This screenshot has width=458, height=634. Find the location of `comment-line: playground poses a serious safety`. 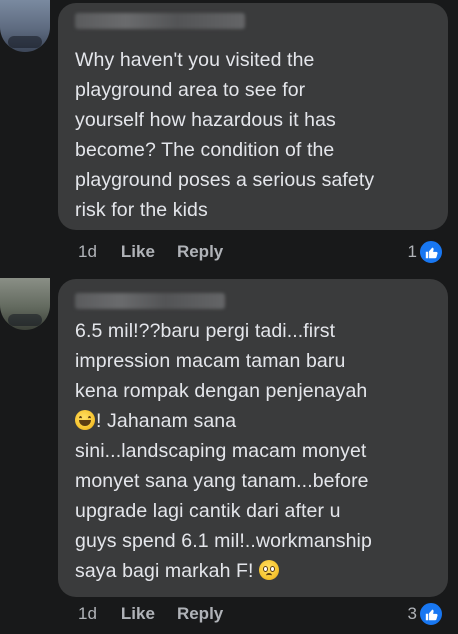

comment-line: playground poses a serious safety is located at coordinates (225, 180).